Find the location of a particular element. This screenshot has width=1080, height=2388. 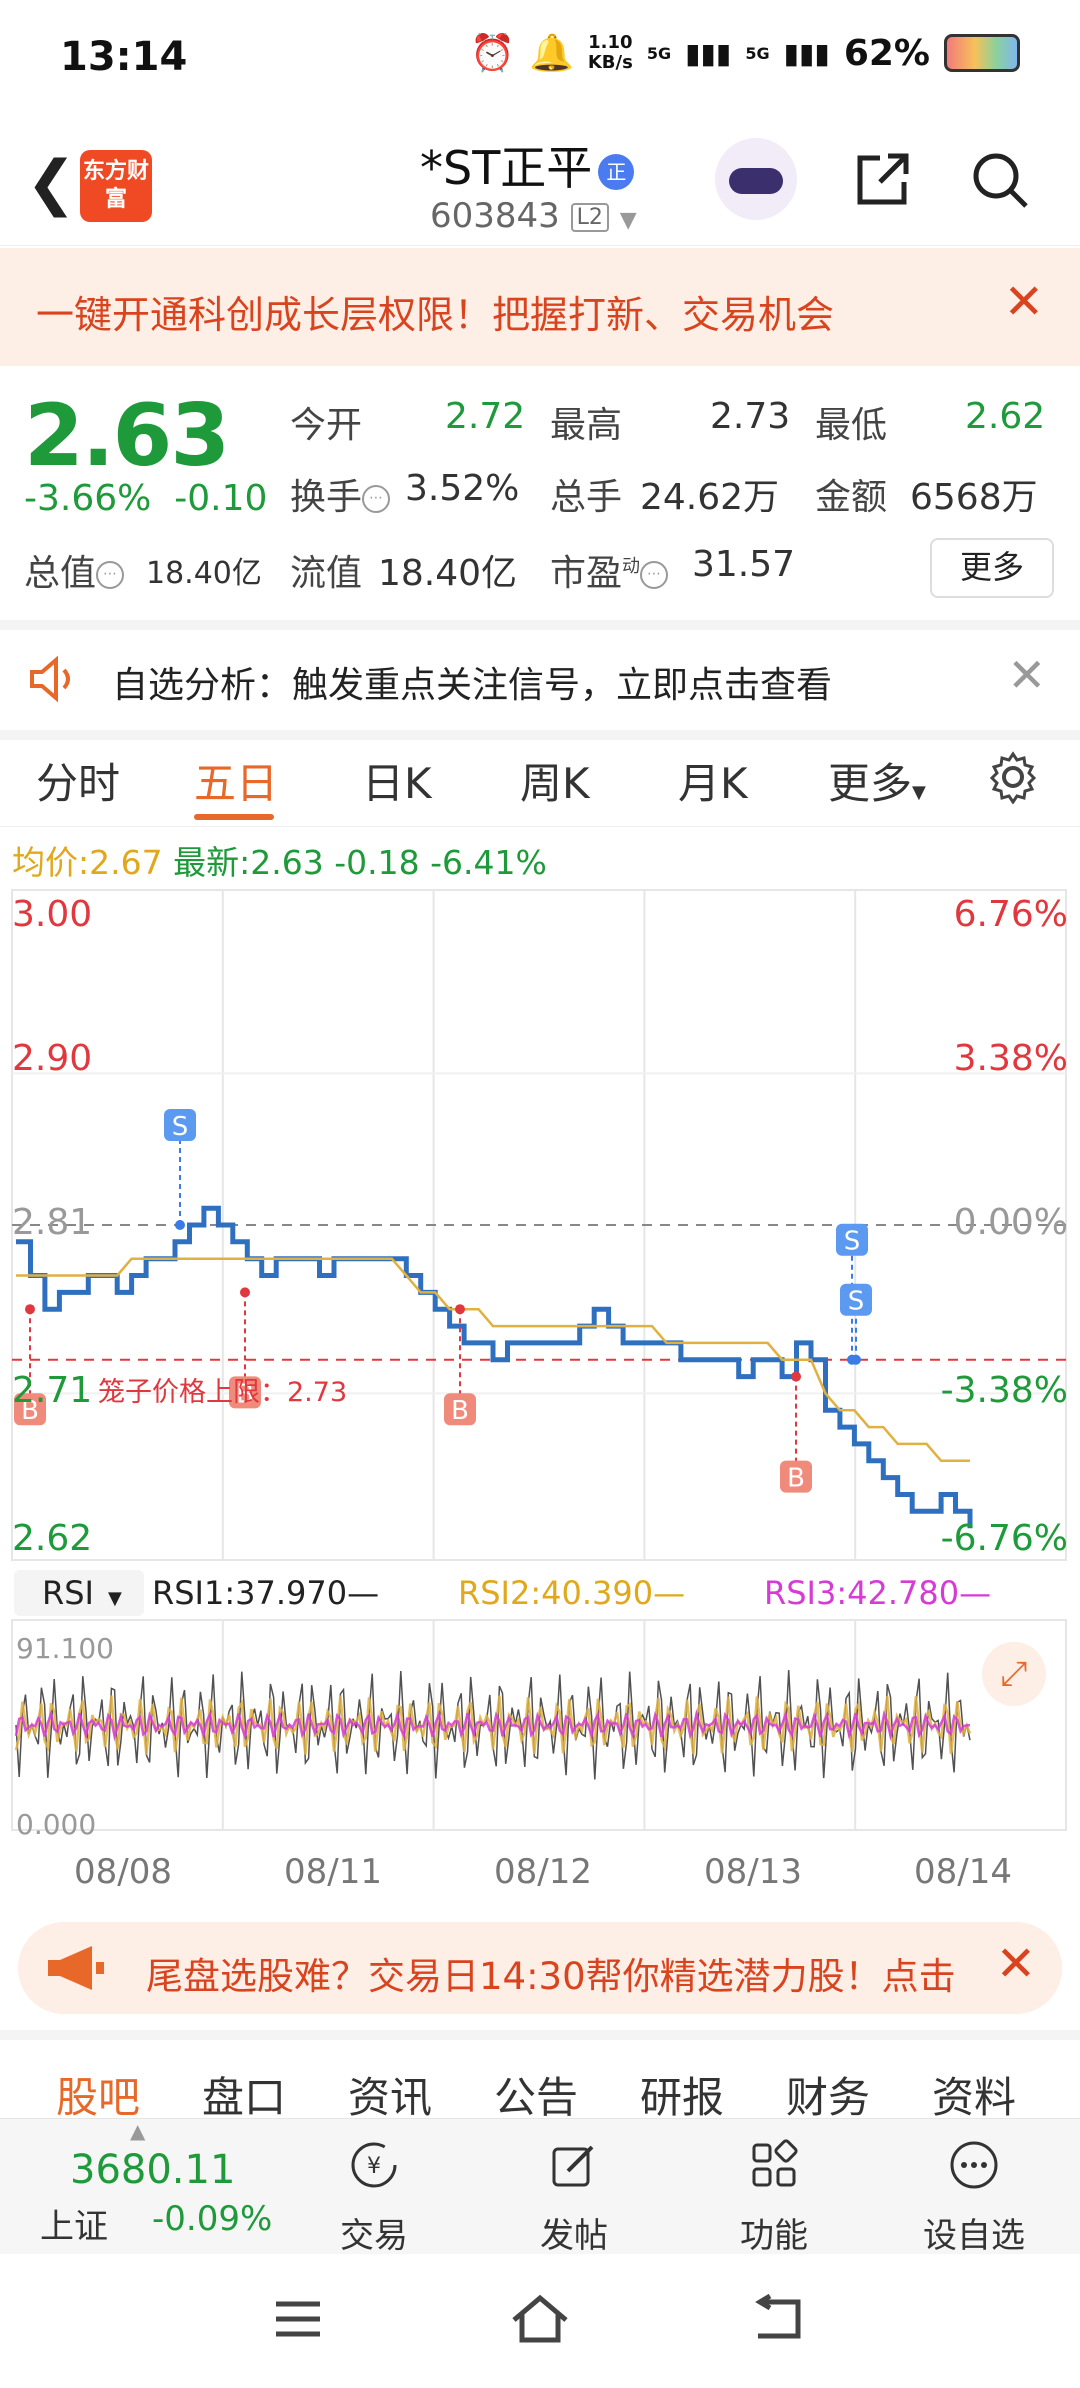

bell-icon: 🔔 is located at coordinates (551, 53).